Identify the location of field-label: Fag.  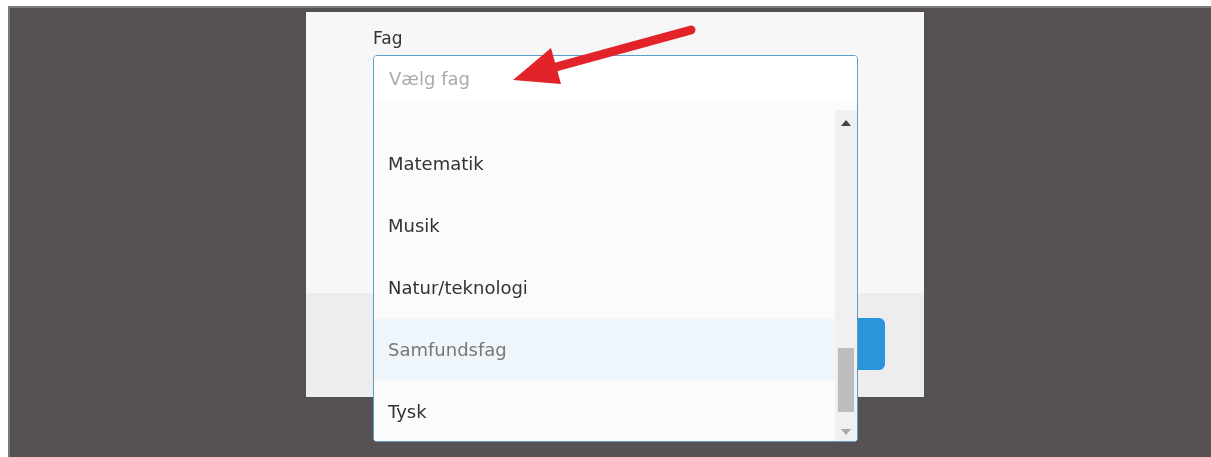
(388, 38).